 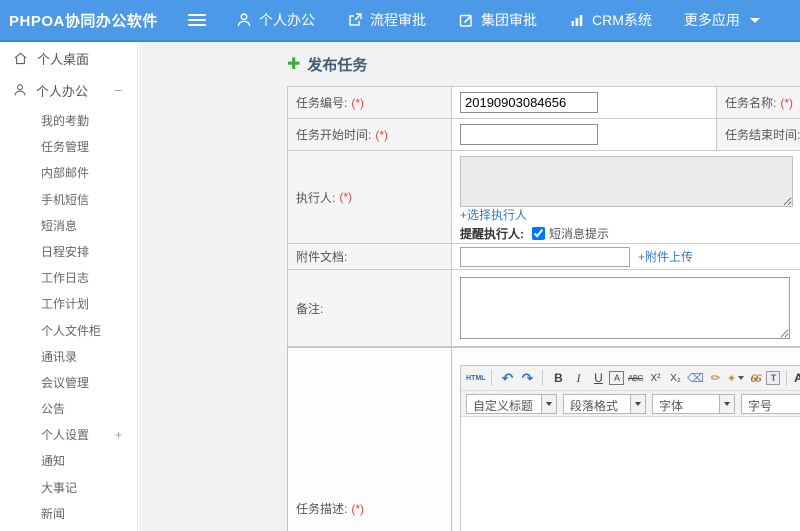 I want to click on remark-label: 备注:, so click(x=370, y=308).